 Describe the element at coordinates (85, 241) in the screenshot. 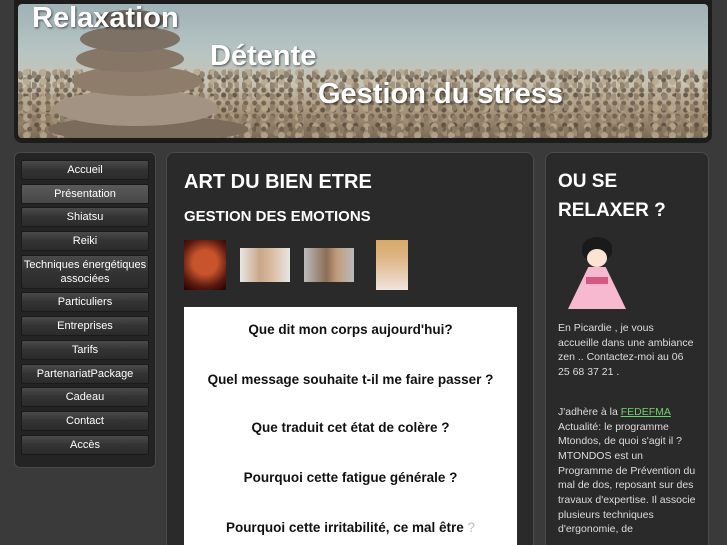

I see `nav-item-reiki: Reiki` at that location.